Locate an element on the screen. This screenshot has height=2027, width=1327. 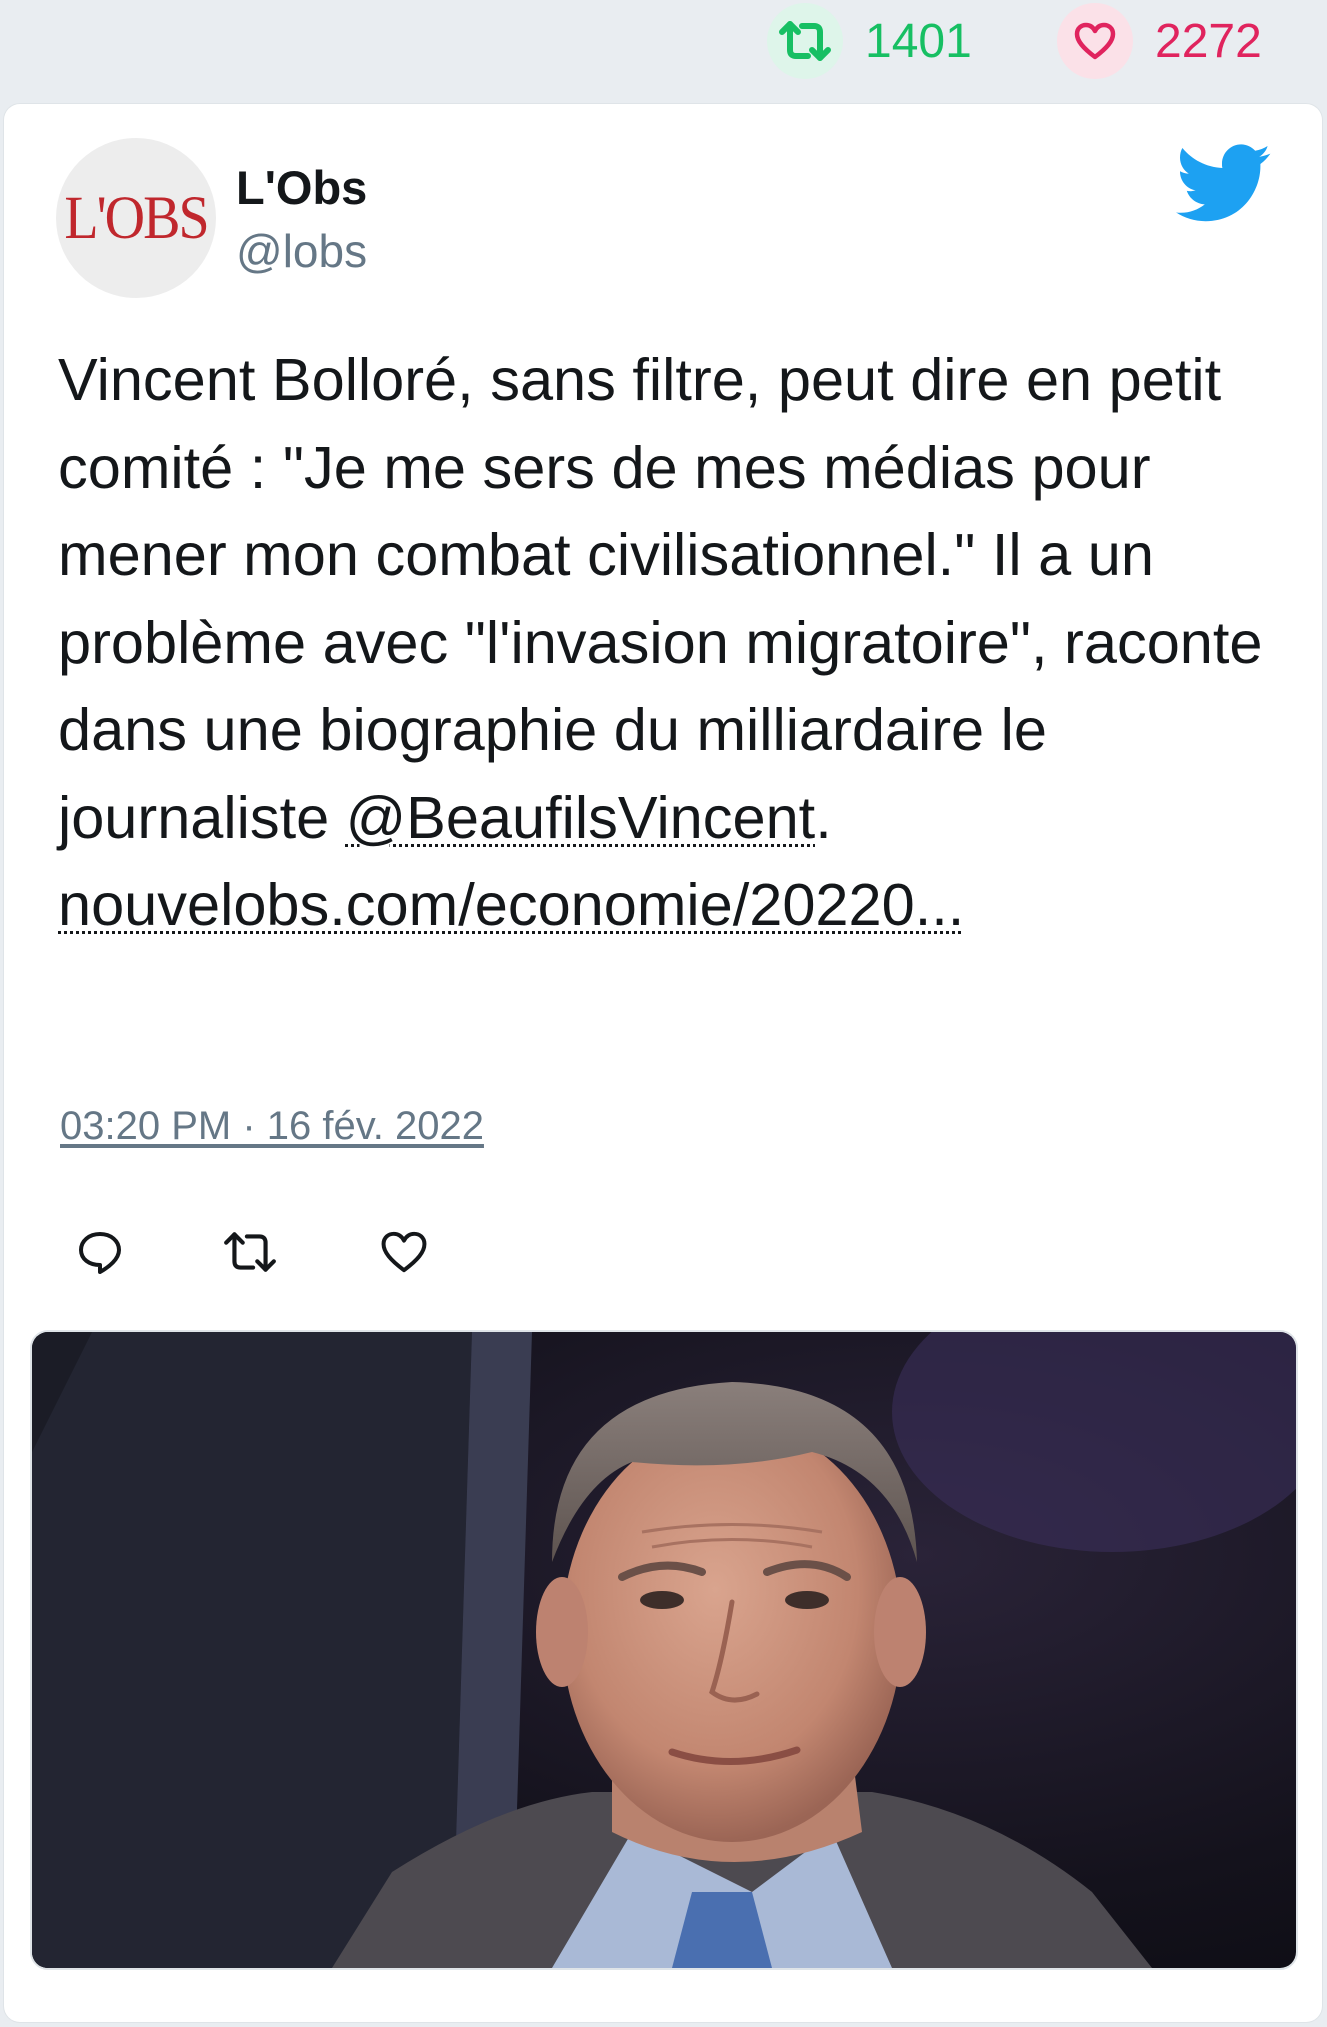
author-handle: @lobs is located at coordinates (301, 251).